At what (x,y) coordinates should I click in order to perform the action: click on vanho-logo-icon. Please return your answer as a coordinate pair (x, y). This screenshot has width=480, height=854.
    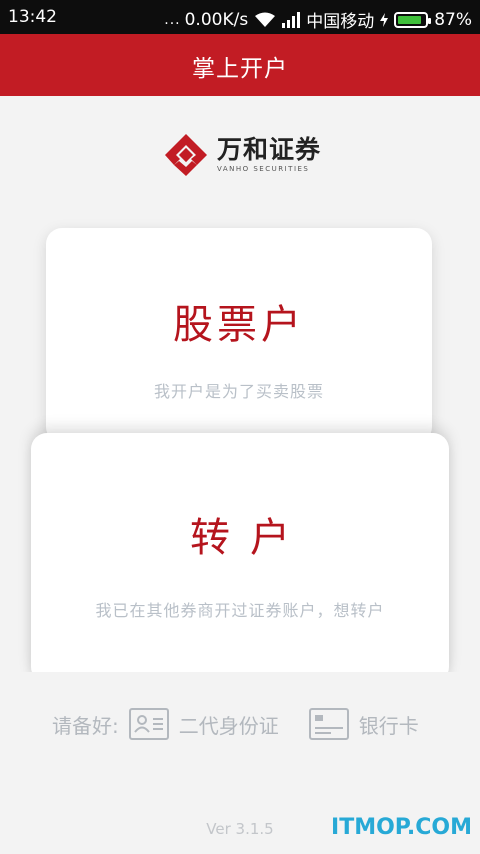
    Looking at the image, I should click on (186, 155).